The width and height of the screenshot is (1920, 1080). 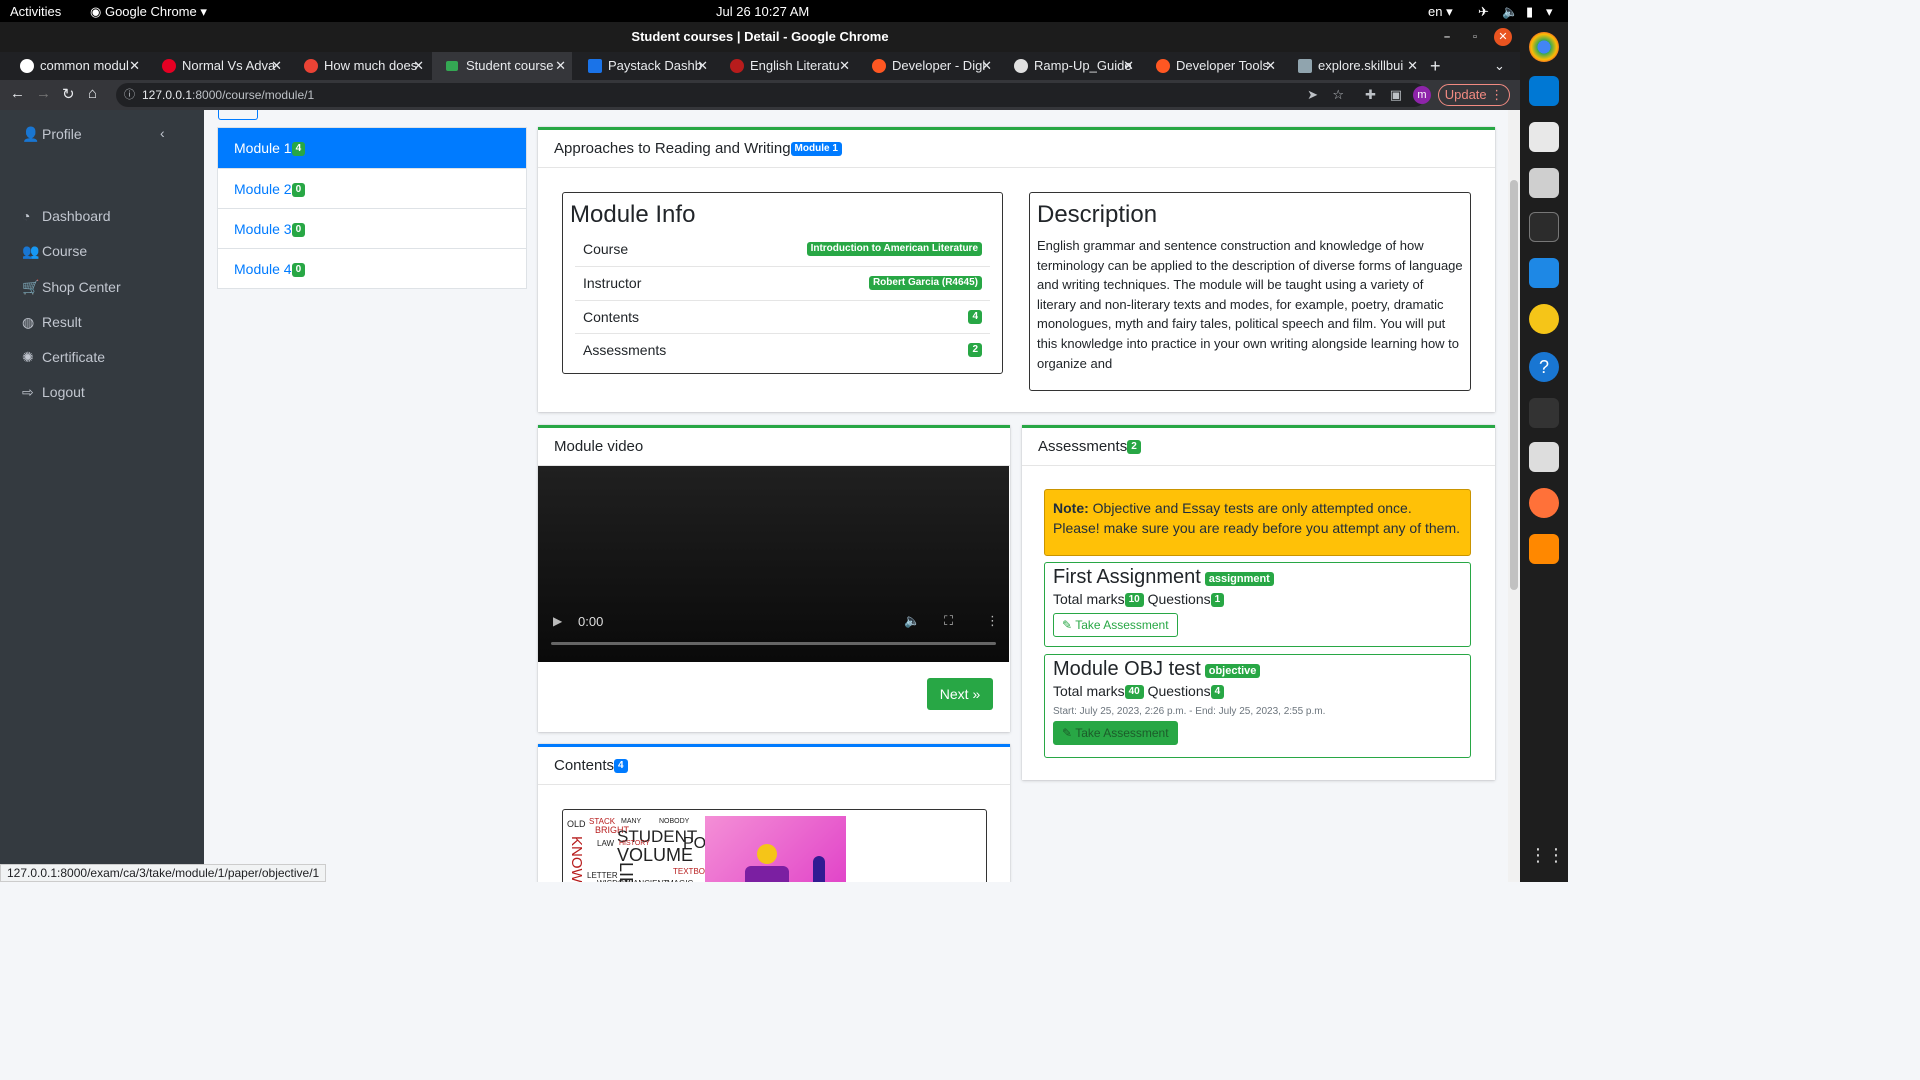 What do you see at coordinates (71, 287) in the screenshot?
I see `sidebar-item-shop-center: 🛒 Shop Center` at bounding box center [71, 287].